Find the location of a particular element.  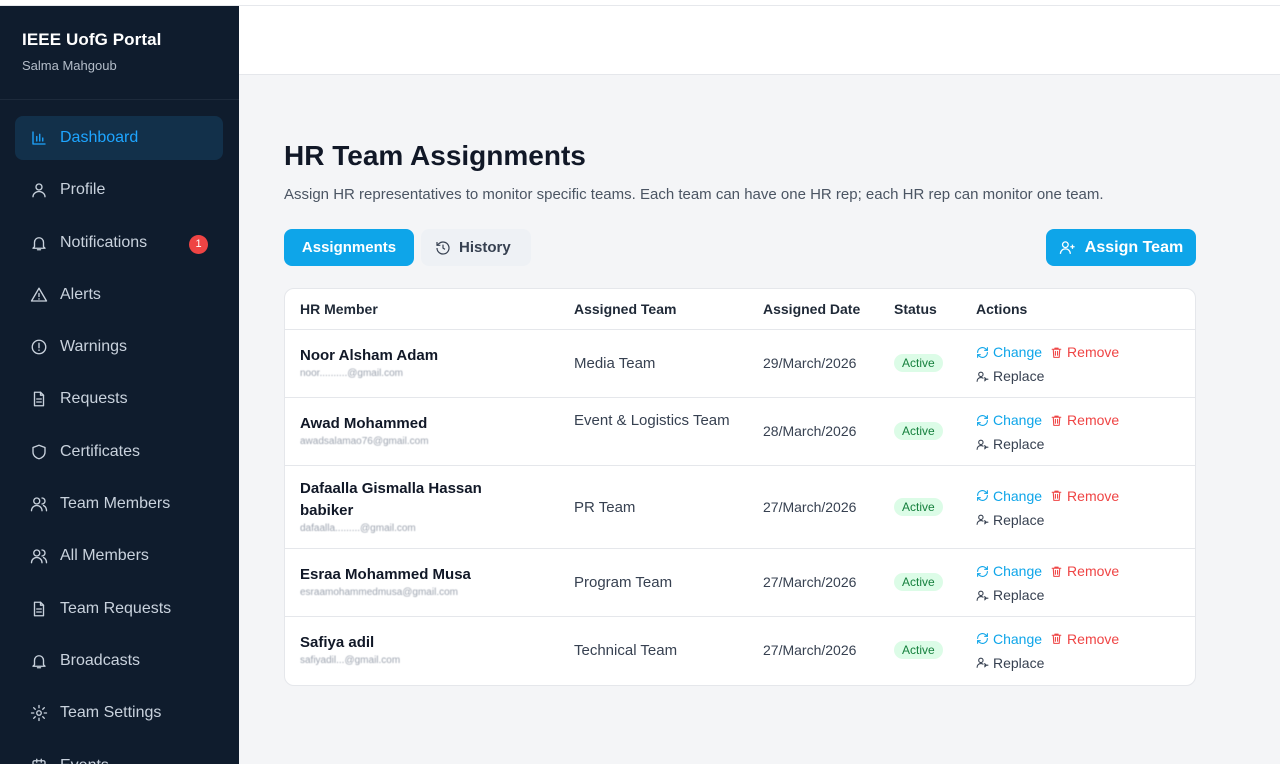

assigned-team: Program Team is located at coordinates (623, 582).